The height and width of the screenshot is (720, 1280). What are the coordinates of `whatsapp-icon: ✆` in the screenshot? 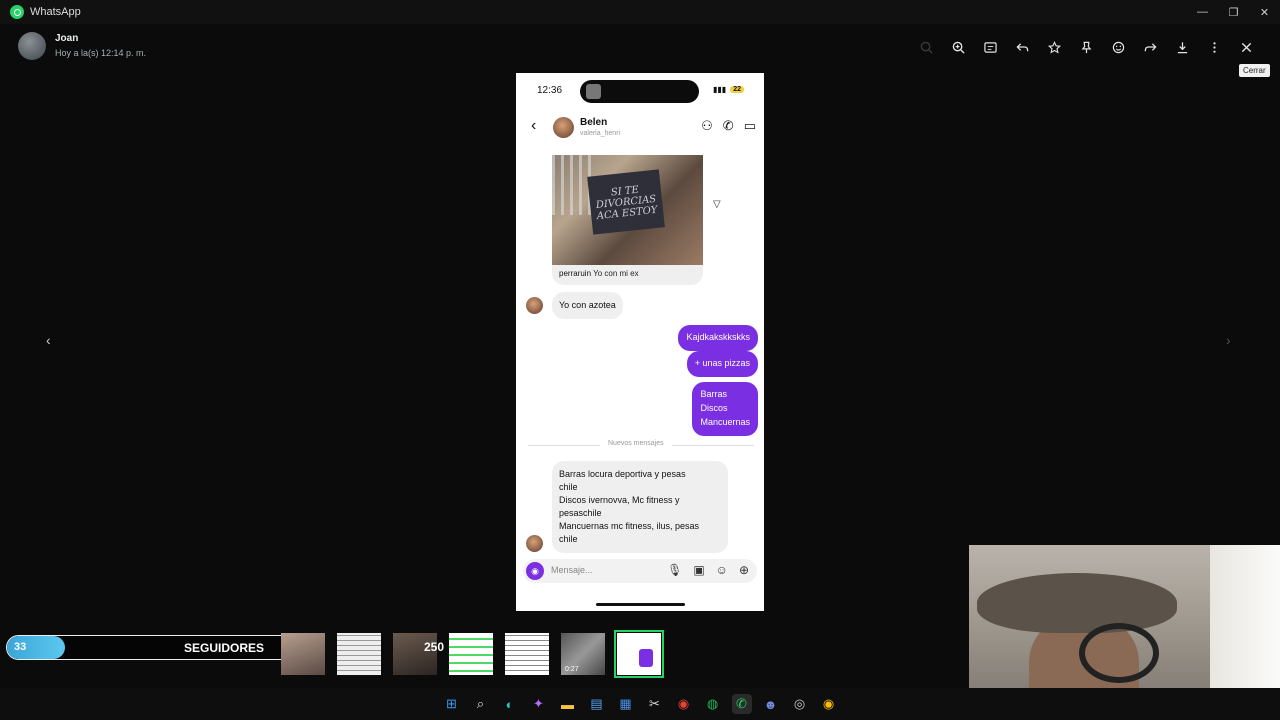 It's located at (741, 704).